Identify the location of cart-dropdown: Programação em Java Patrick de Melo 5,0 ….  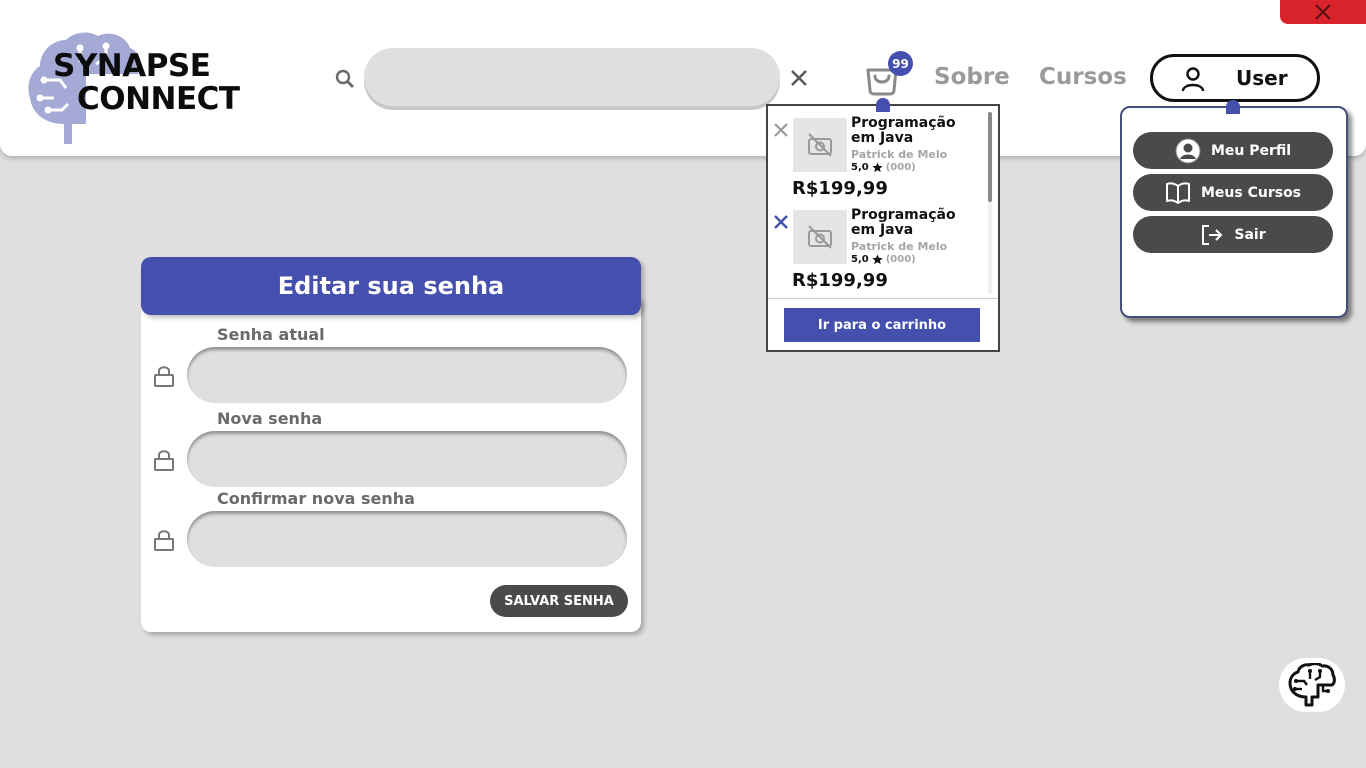
(883, 225).